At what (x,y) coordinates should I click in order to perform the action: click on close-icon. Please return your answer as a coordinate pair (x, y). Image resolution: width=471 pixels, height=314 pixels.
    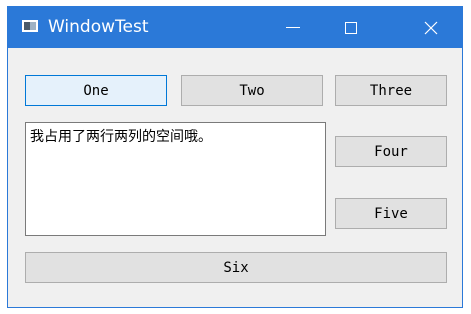
    Looking at the image, I should click on (431, 27).